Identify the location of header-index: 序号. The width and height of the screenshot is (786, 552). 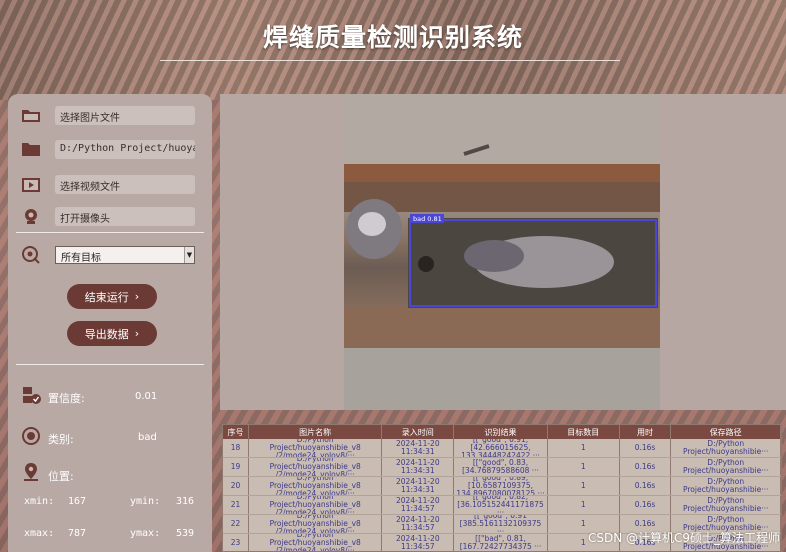
(236, 432).